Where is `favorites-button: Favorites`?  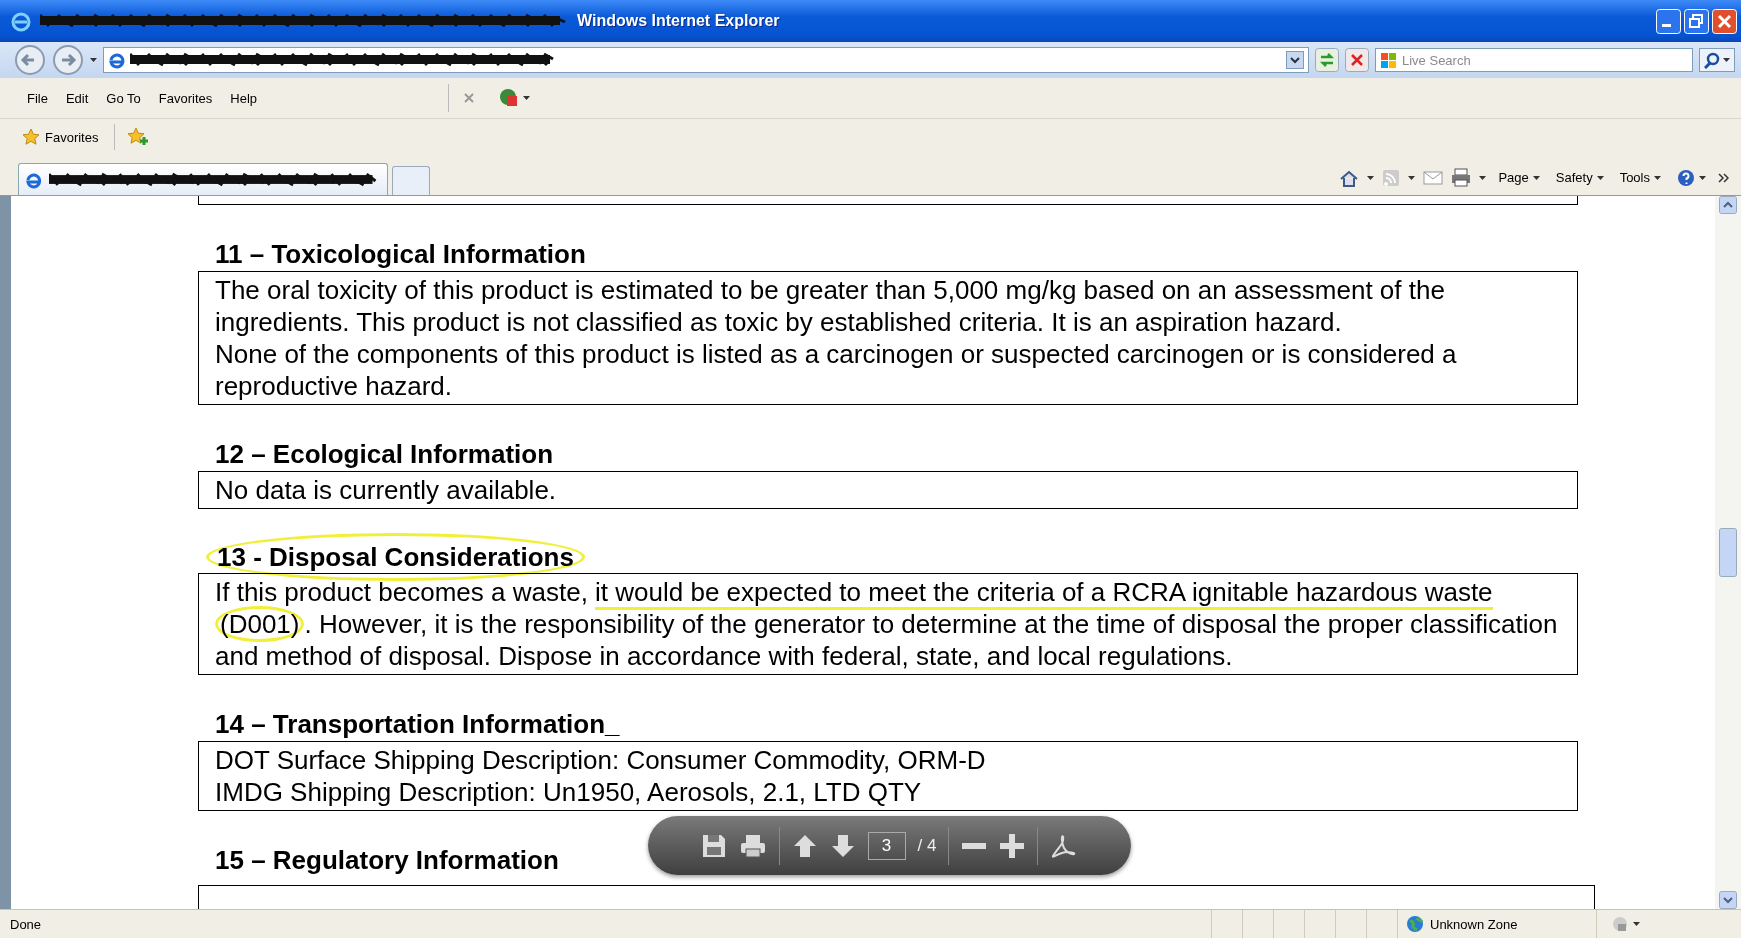 favorites-button: Favorites is located at coordinates (60, 137).